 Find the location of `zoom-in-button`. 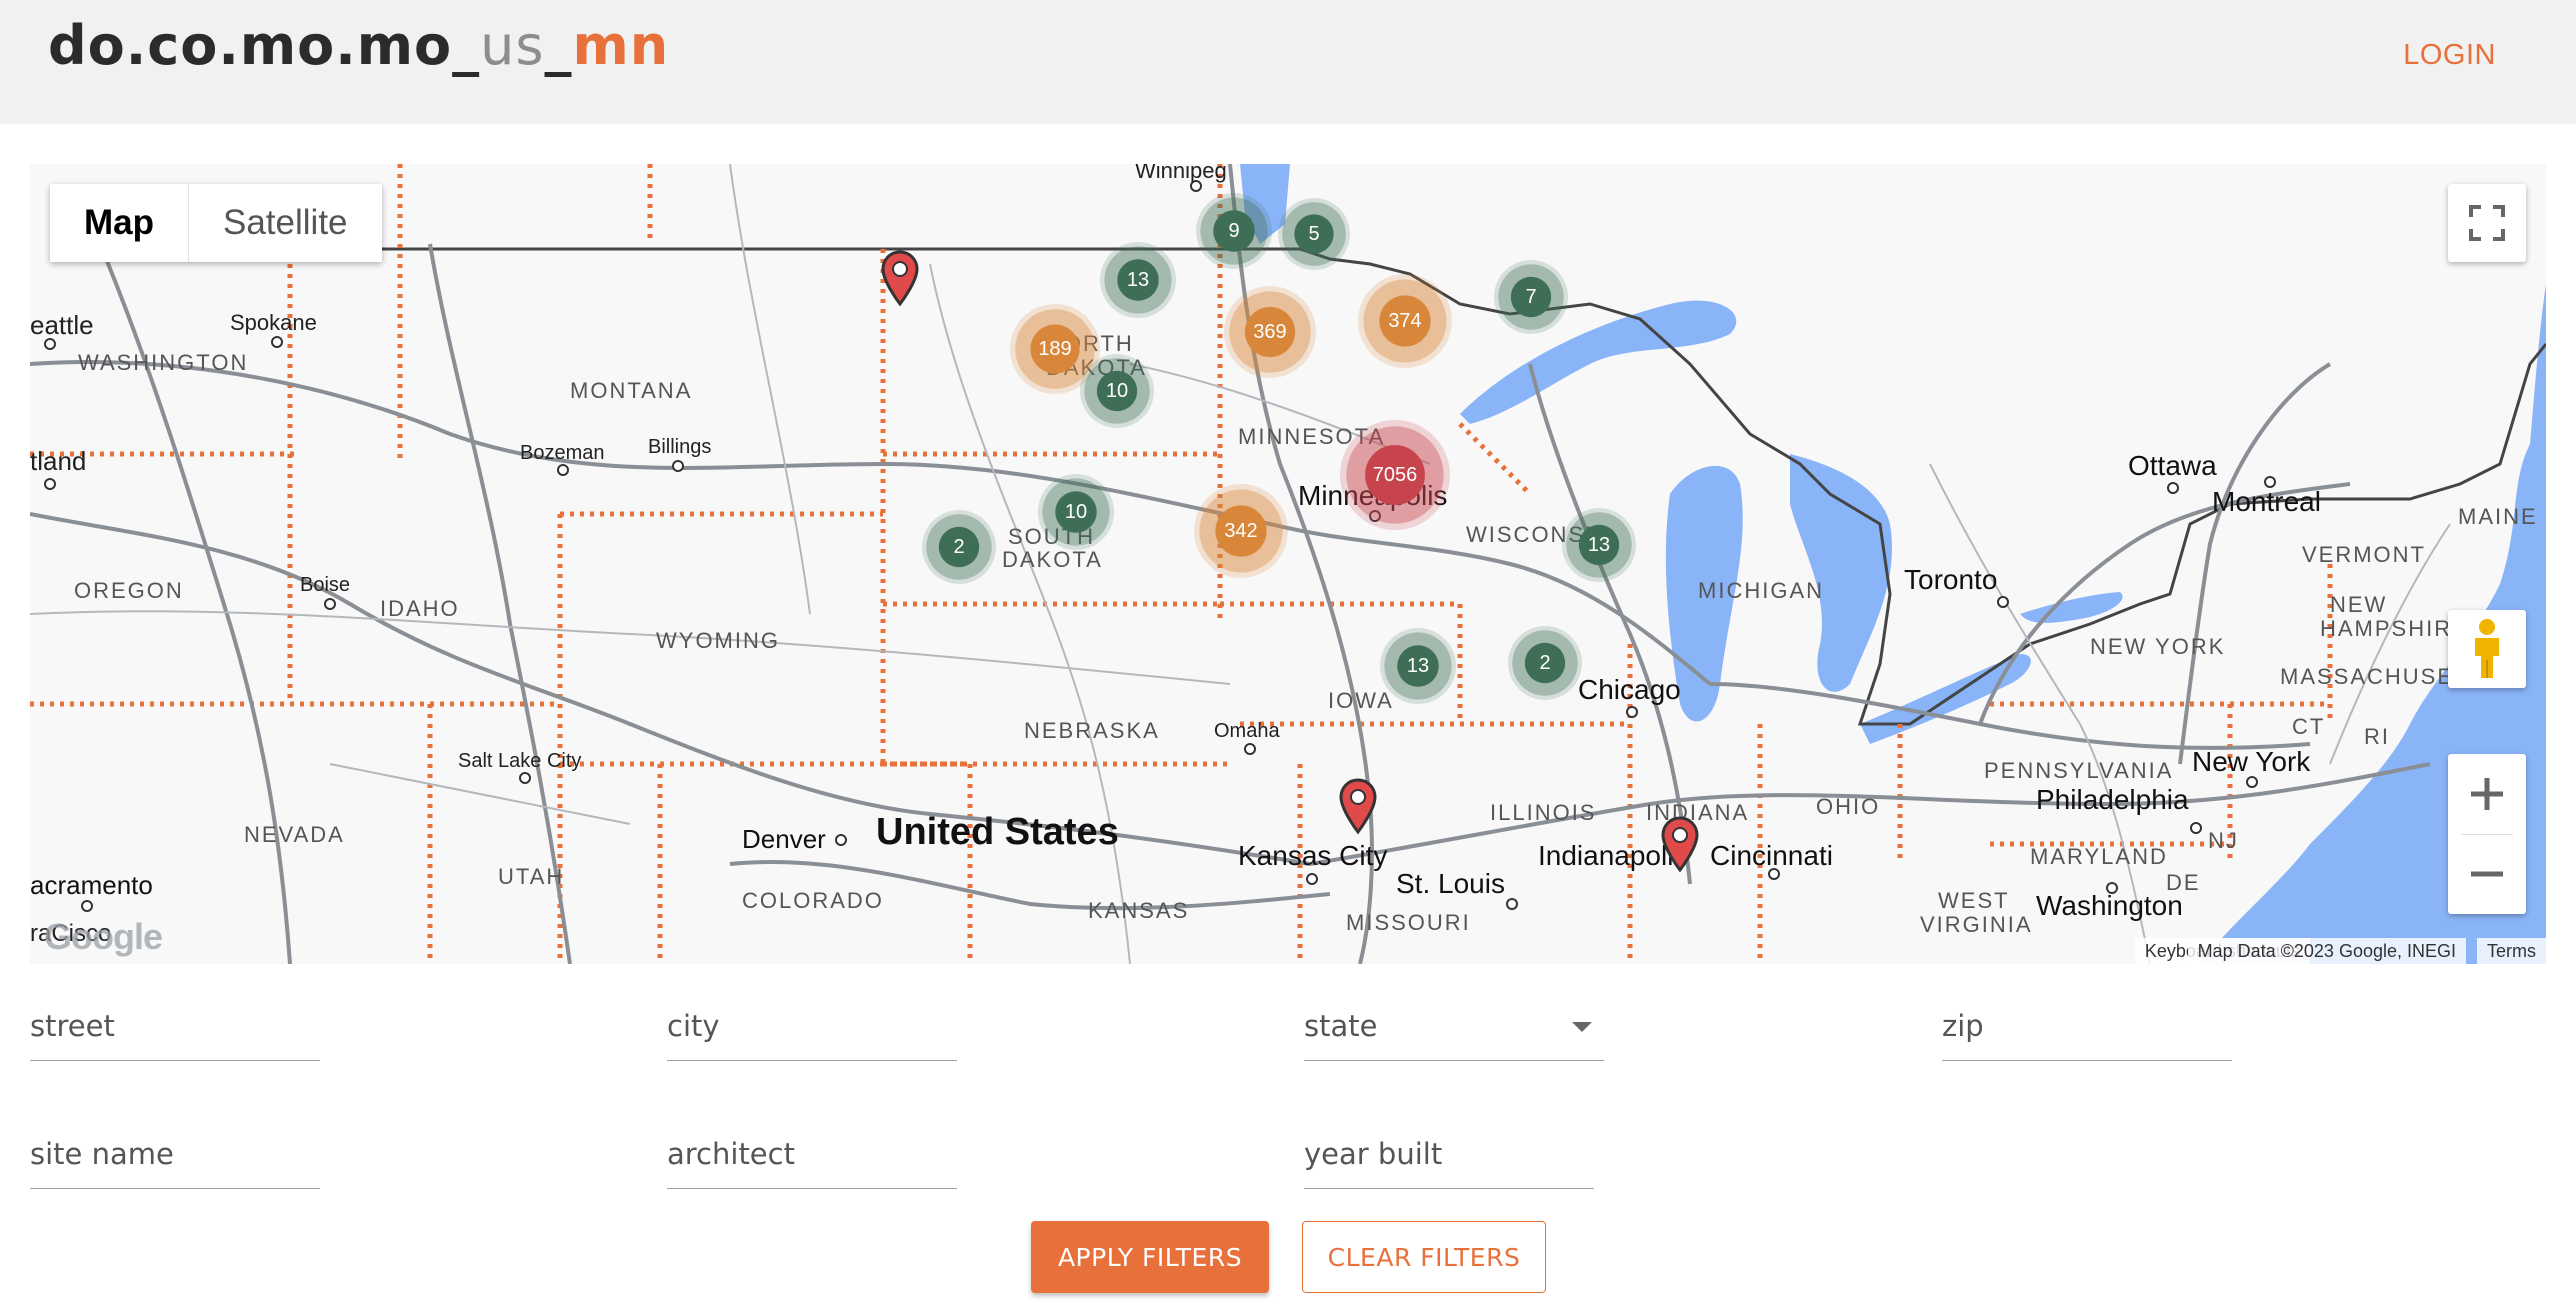

zoom-in-button is located at coordinates (2487, 794).